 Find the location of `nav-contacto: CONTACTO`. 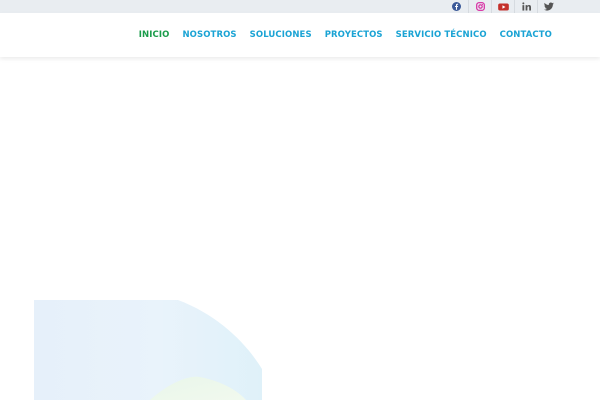

nav-contacto: CONTACTO is located at coordinates (526, 35).